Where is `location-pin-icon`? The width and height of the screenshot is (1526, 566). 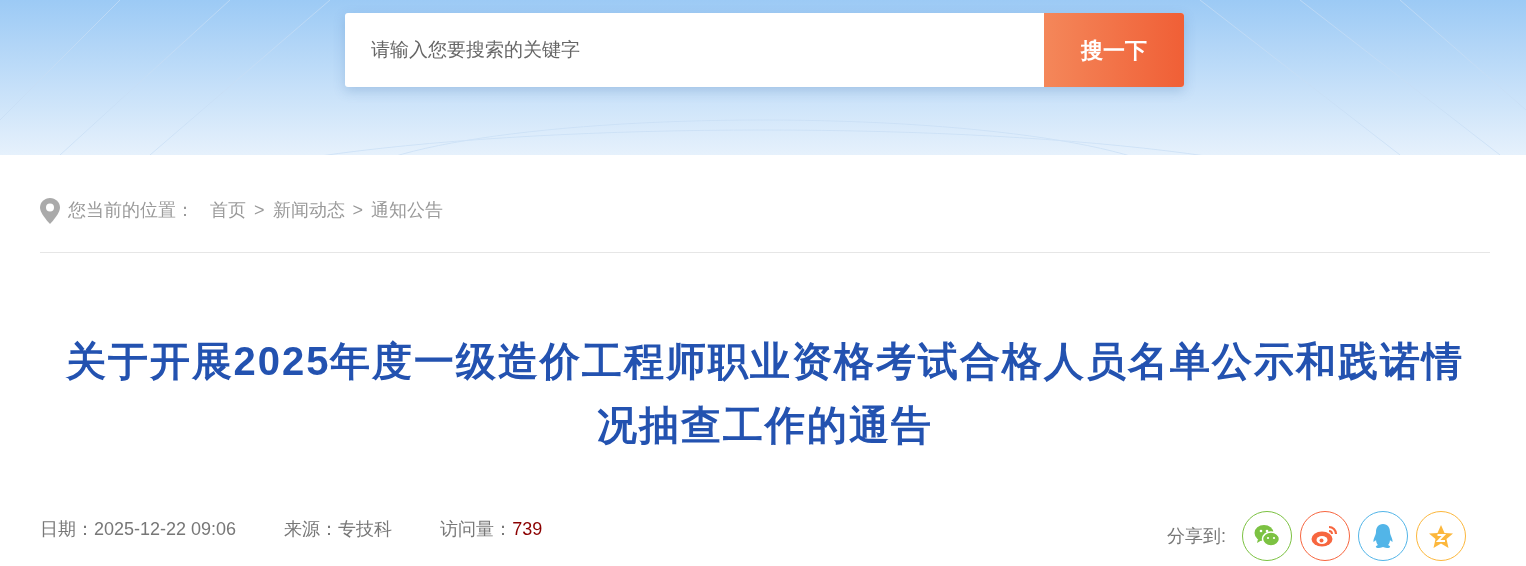
location-pin-icon is located at coordinates (50, 210).